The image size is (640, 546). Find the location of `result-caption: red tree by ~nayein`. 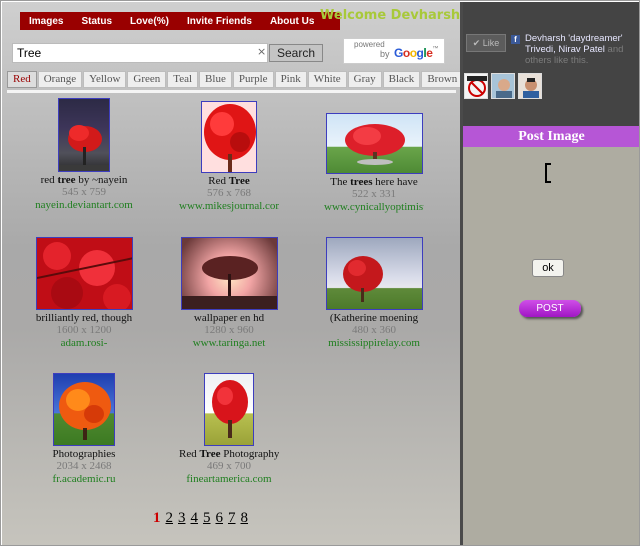

result-caption: red tree by ~nayein is located at coordinates (84, 180).